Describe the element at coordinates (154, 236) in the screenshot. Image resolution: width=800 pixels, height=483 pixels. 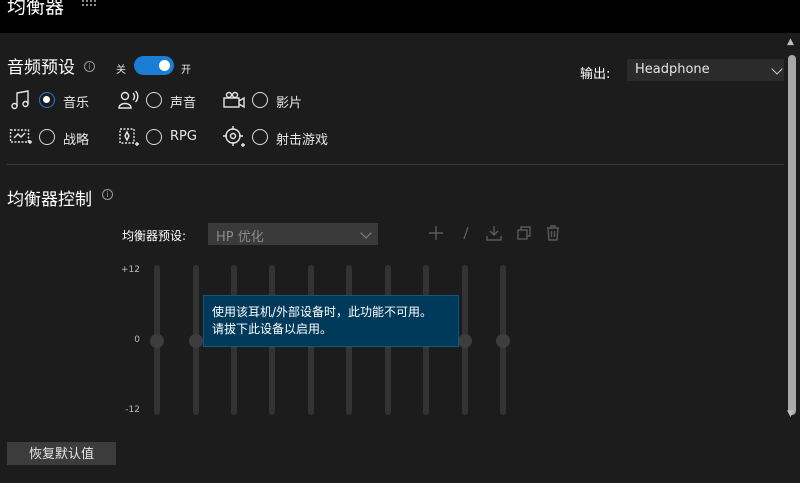
I see `eq-preset-label: 均衡器预设:` at that location.